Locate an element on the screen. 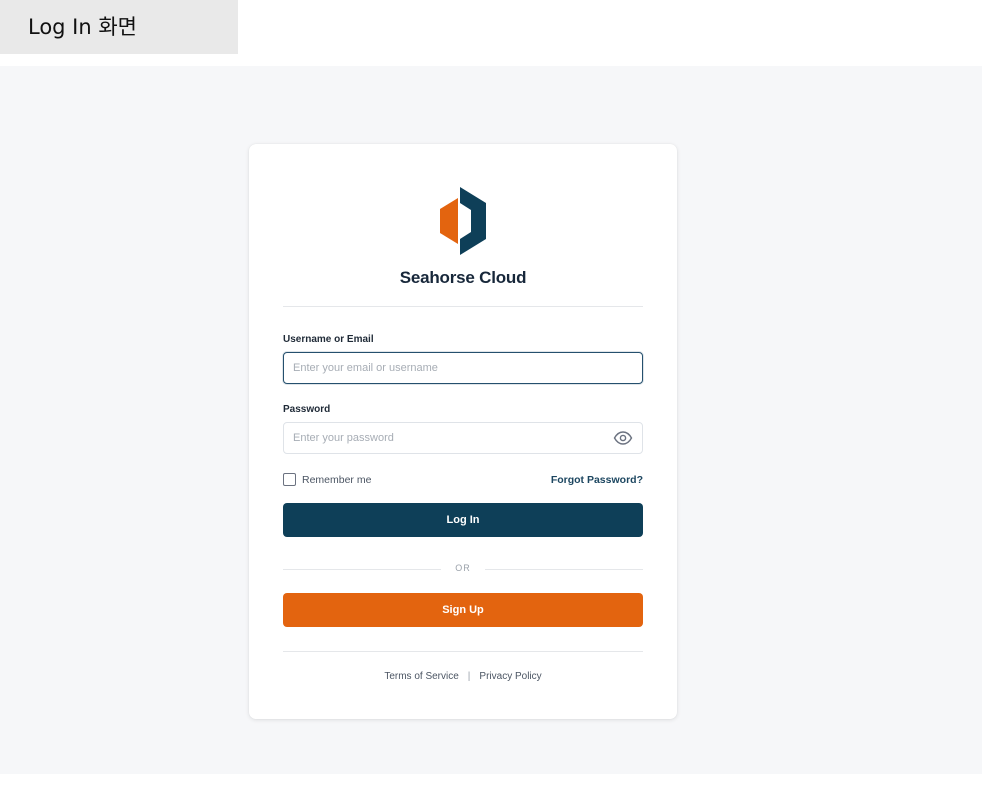  or-line-right is located at coordinates (564, 569).